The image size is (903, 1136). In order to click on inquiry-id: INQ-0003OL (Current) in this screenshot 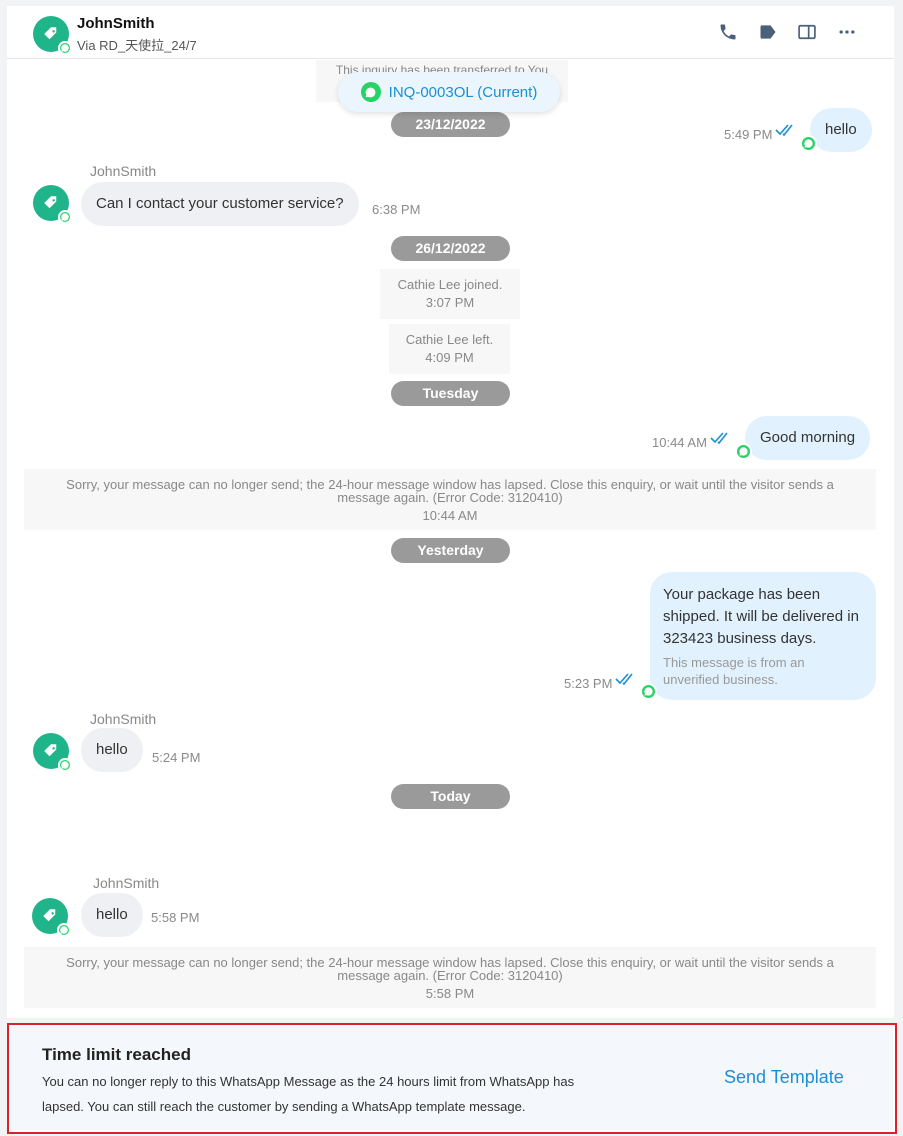, I will do `click(463, 92)`.